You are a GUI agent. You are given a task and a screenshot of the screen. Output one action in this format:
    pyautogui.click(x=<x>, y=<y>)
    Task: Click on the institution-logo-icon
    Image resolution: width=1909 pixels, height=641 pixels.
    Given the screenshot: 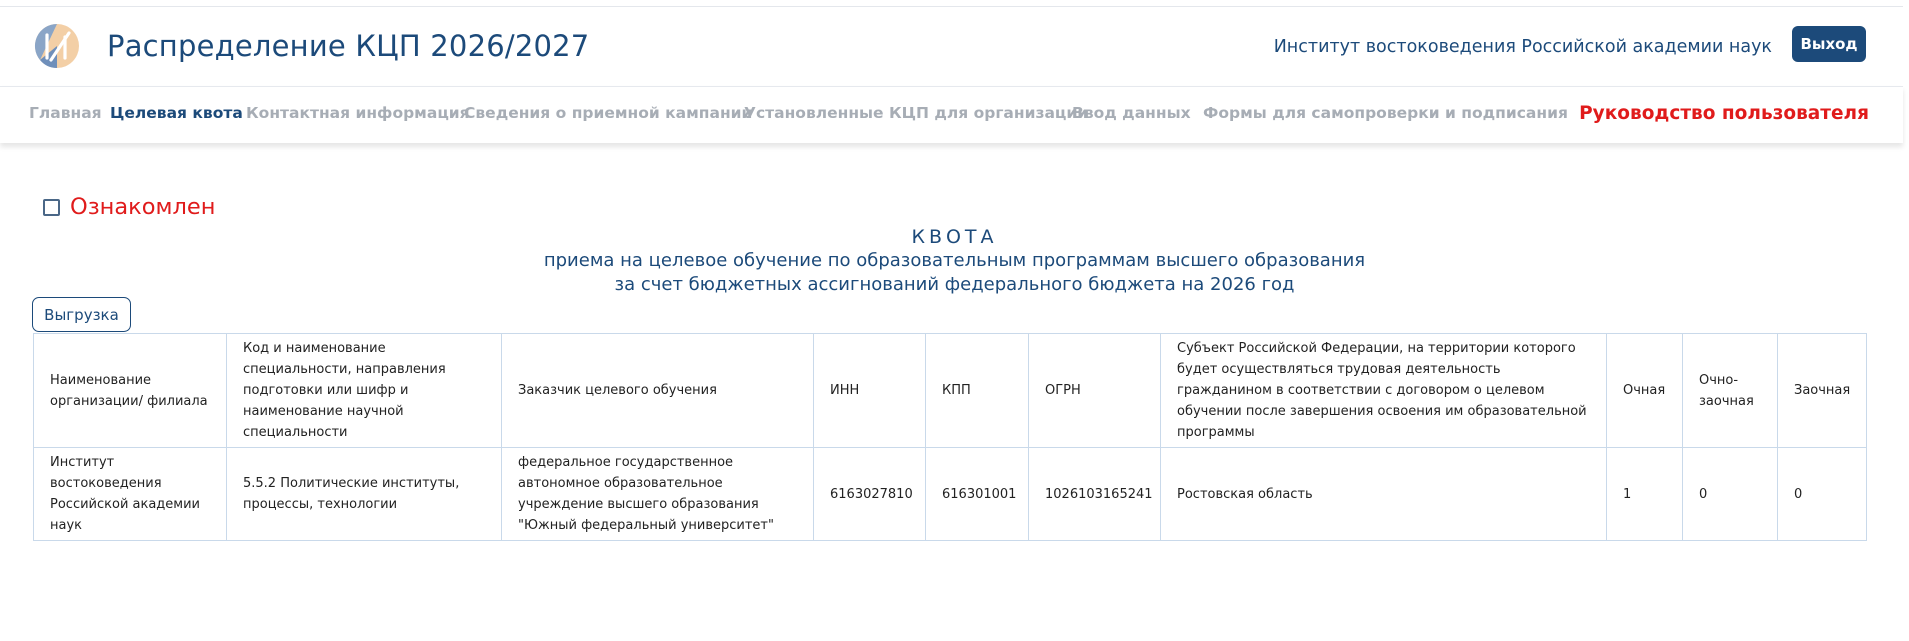 What is the action you would take?
    pyautogui.click(x=57, y=46)
    